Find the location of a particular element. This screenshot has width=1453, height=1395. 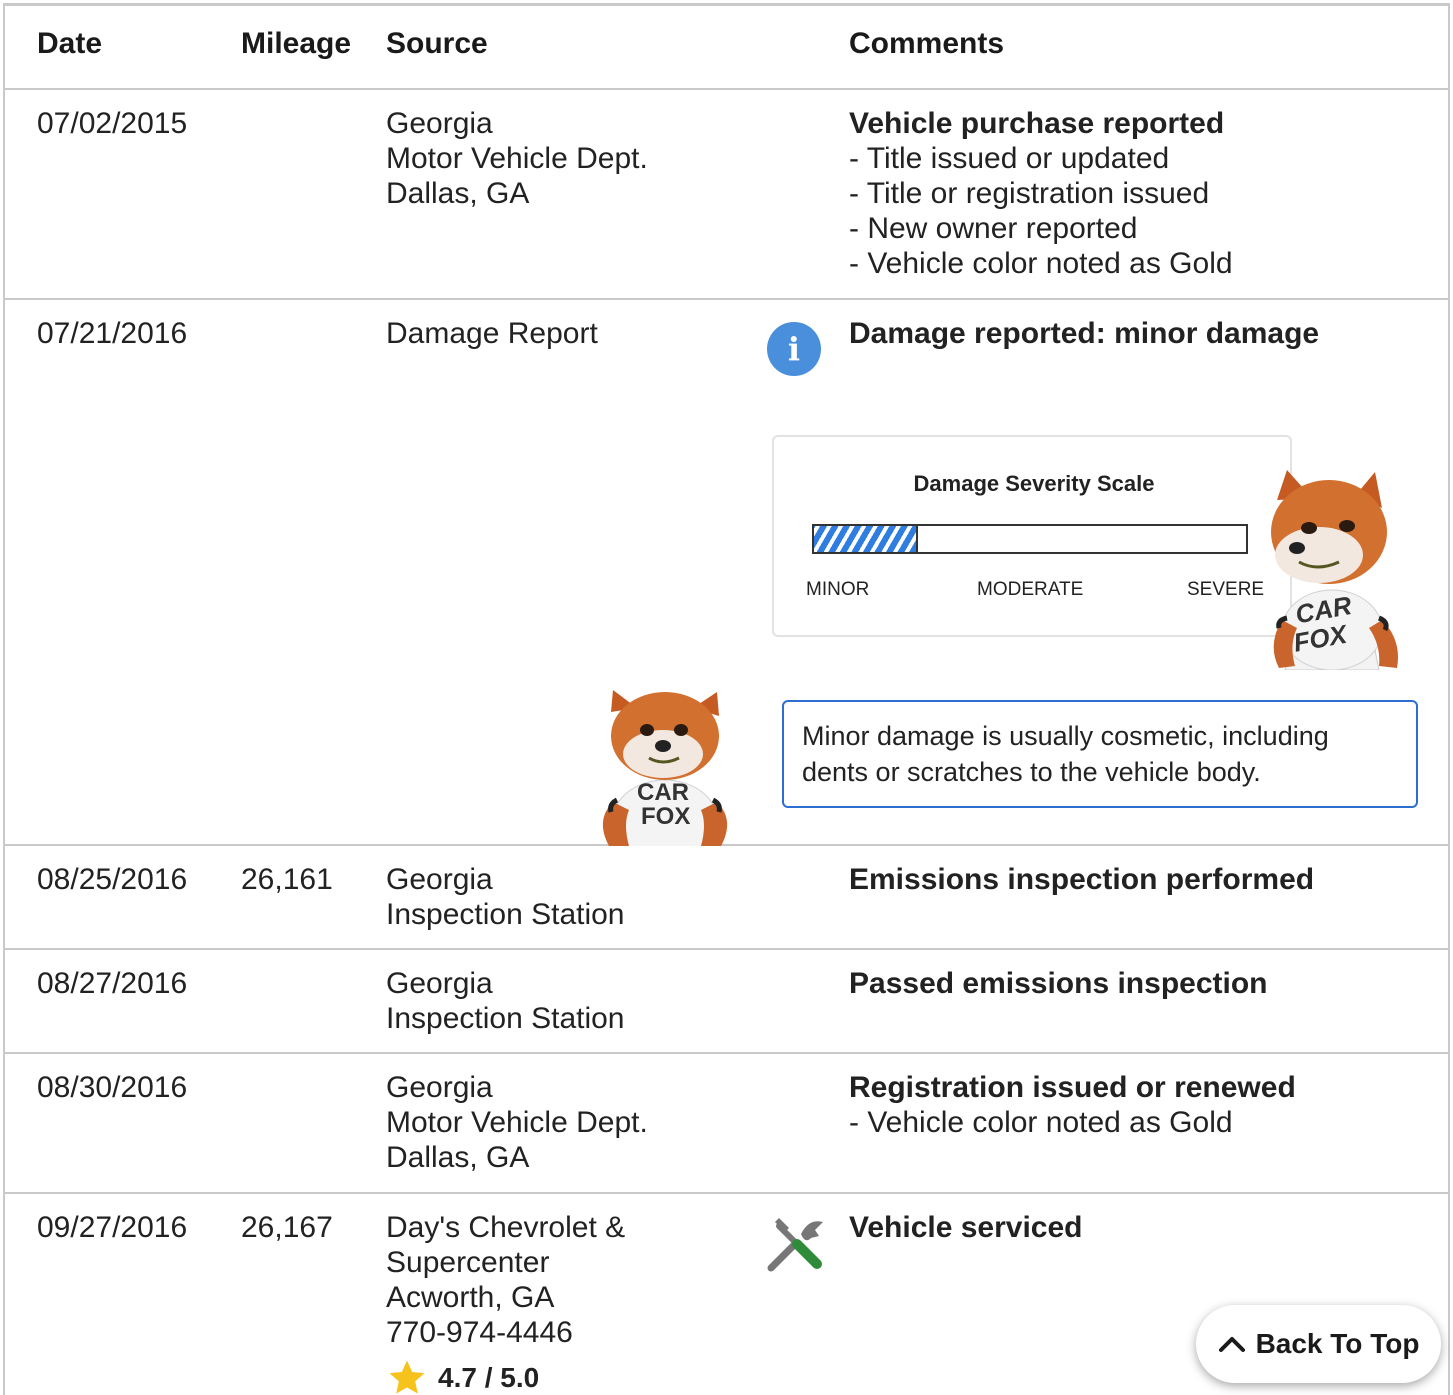

column-header-mileage: Mileage is located at coordinates (296, 43).